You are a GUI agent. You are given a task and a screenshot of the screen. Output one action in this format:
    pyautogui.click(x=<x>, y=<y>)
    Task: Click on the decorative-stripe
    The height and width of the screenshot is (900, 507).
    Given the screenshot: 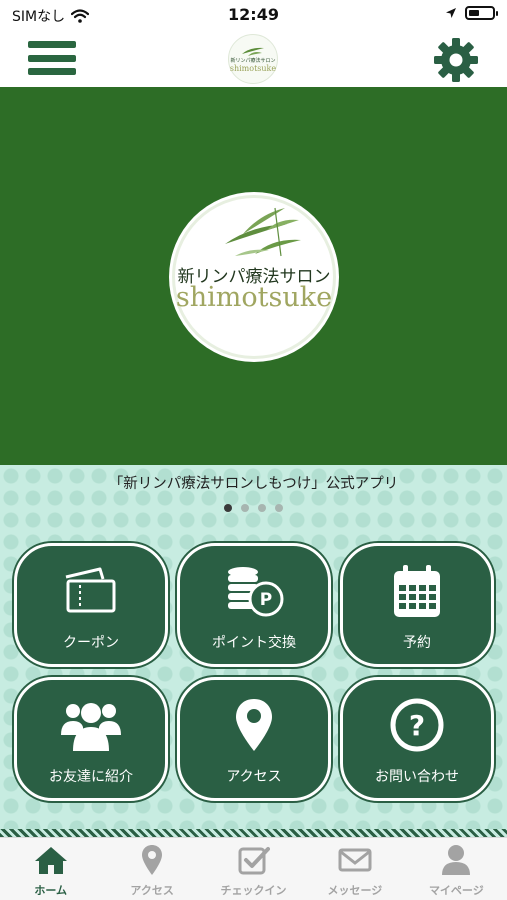 What is the action you would take?
    pyautogui.click(x=253, y=833)
    